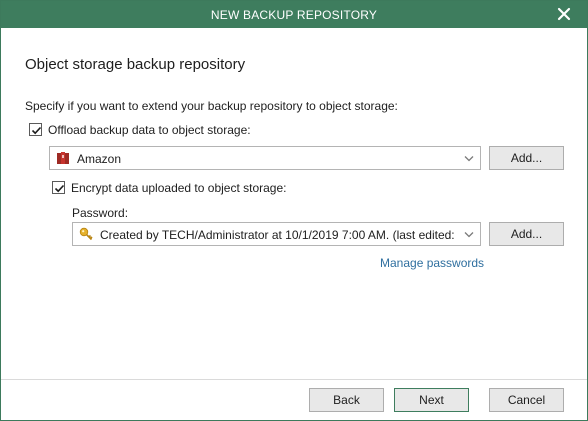 This screenshot has width=588, height=421. I want to click on encrypt-checkbox, so click(58, 187).